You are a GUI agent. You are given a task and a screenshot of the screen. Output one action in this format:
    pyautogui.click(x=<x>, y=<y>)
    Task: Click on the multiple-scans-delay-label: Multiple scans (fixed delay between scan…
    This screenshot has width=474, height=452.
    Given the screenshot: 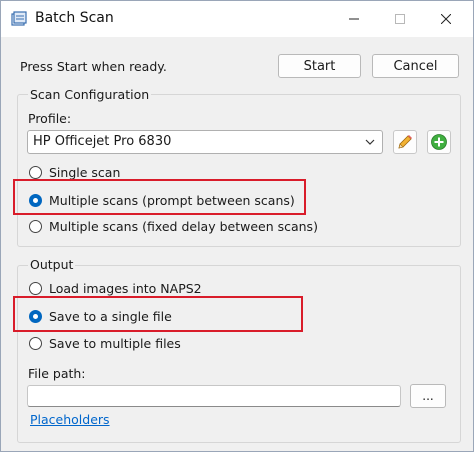 What is the action you would take?
    pyautogui.click(x=183, y=226)
    